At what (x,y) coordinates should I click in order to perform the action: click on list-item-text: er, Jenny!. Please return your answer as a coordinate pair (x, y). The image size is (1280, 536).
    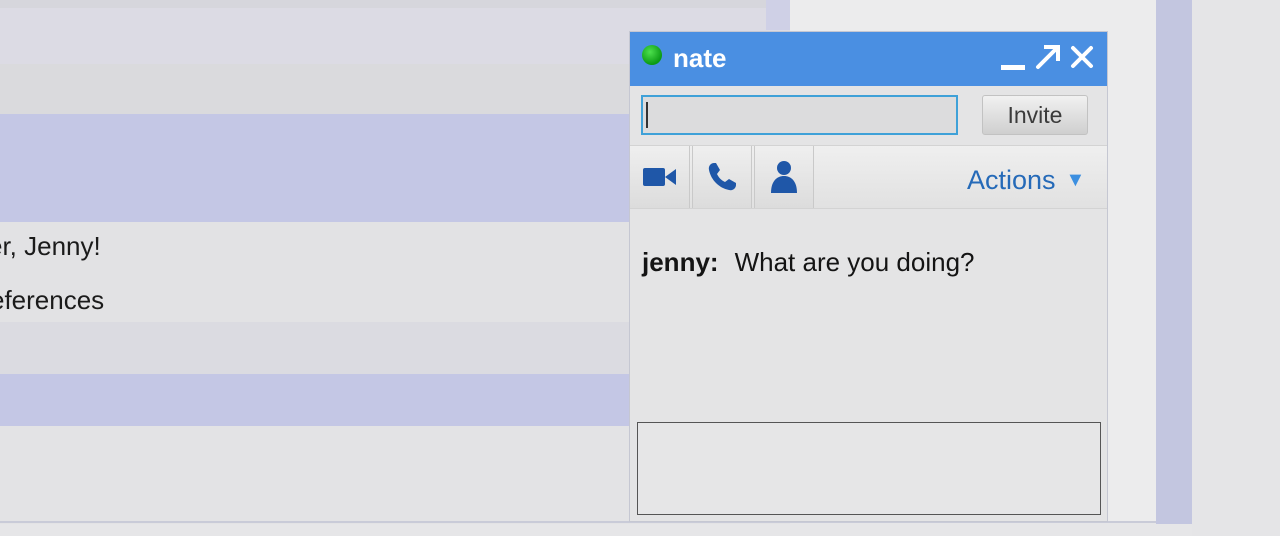
    Looking at the image, I should click on (50, 246).